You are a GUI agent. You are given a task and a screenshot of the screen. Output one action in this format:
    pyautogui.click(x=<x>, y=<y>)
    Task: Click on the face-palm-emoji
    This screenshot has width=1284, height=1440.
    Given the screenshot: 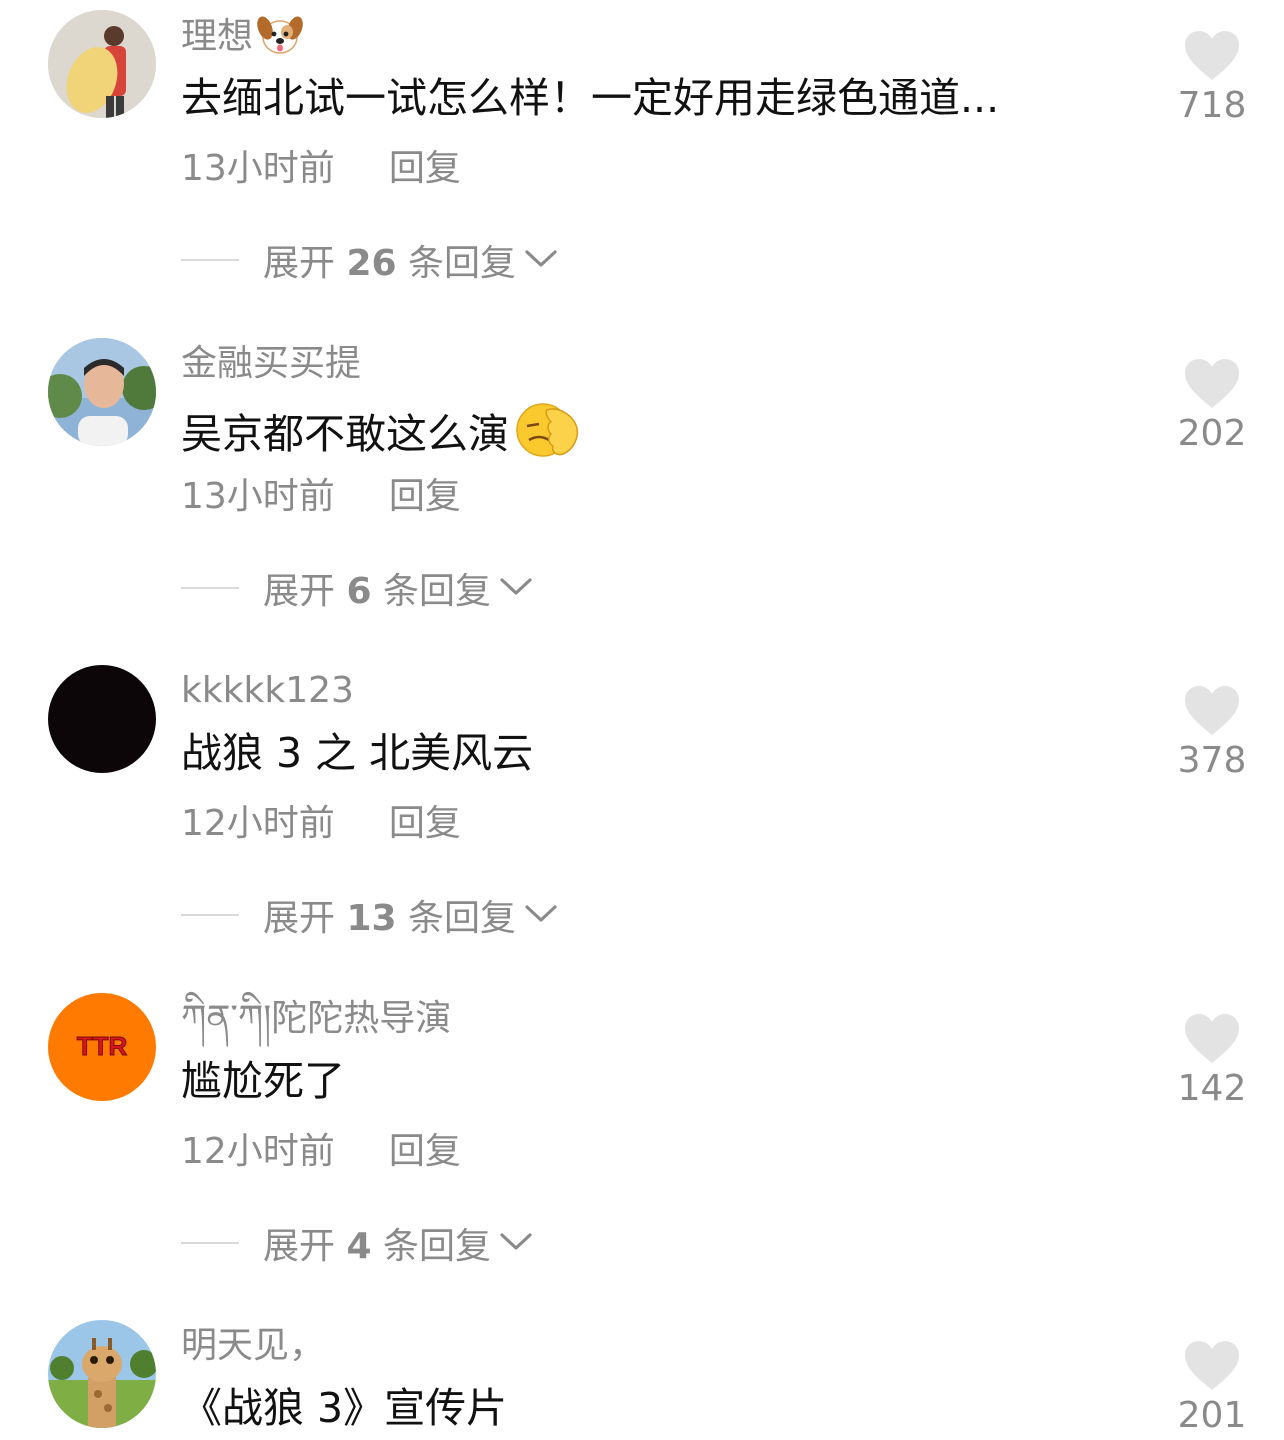 What is the action you would take?
    pyautogui.click(x=547, y=435)
    